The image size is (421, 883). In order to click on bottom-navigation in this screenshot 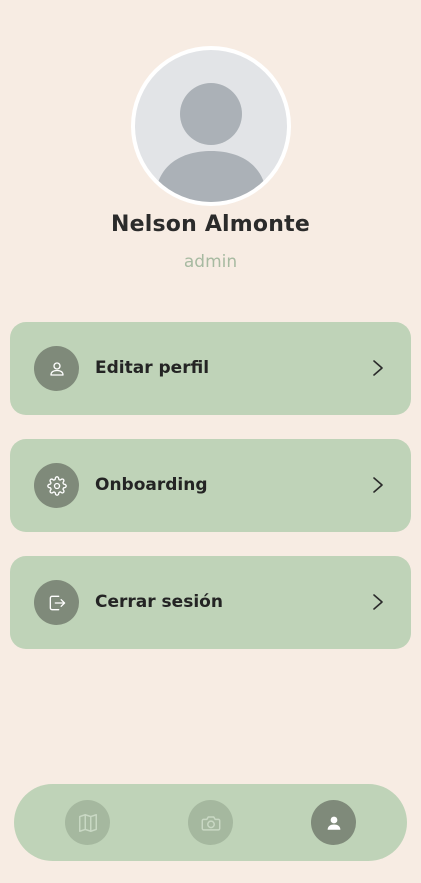, I will do `click(210, 822)`.